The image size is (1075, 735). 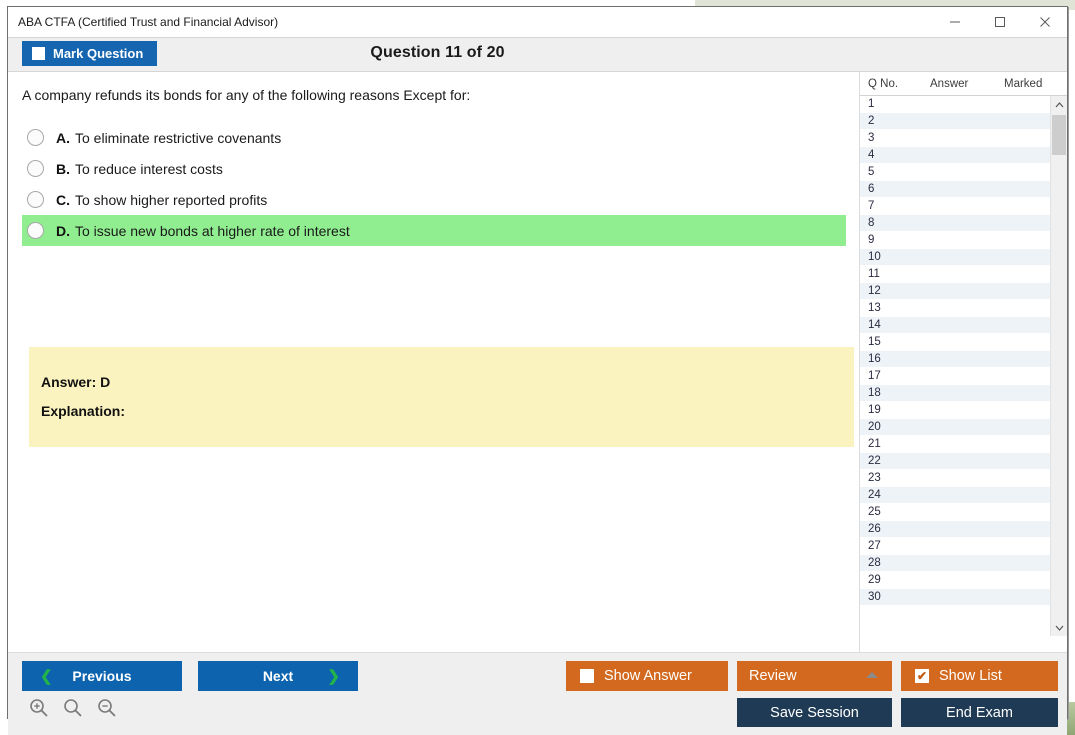 What do you see at coordinates (955, 393) in the screenshot?
I see `table-row: 18` at bounding box center [955, 393].